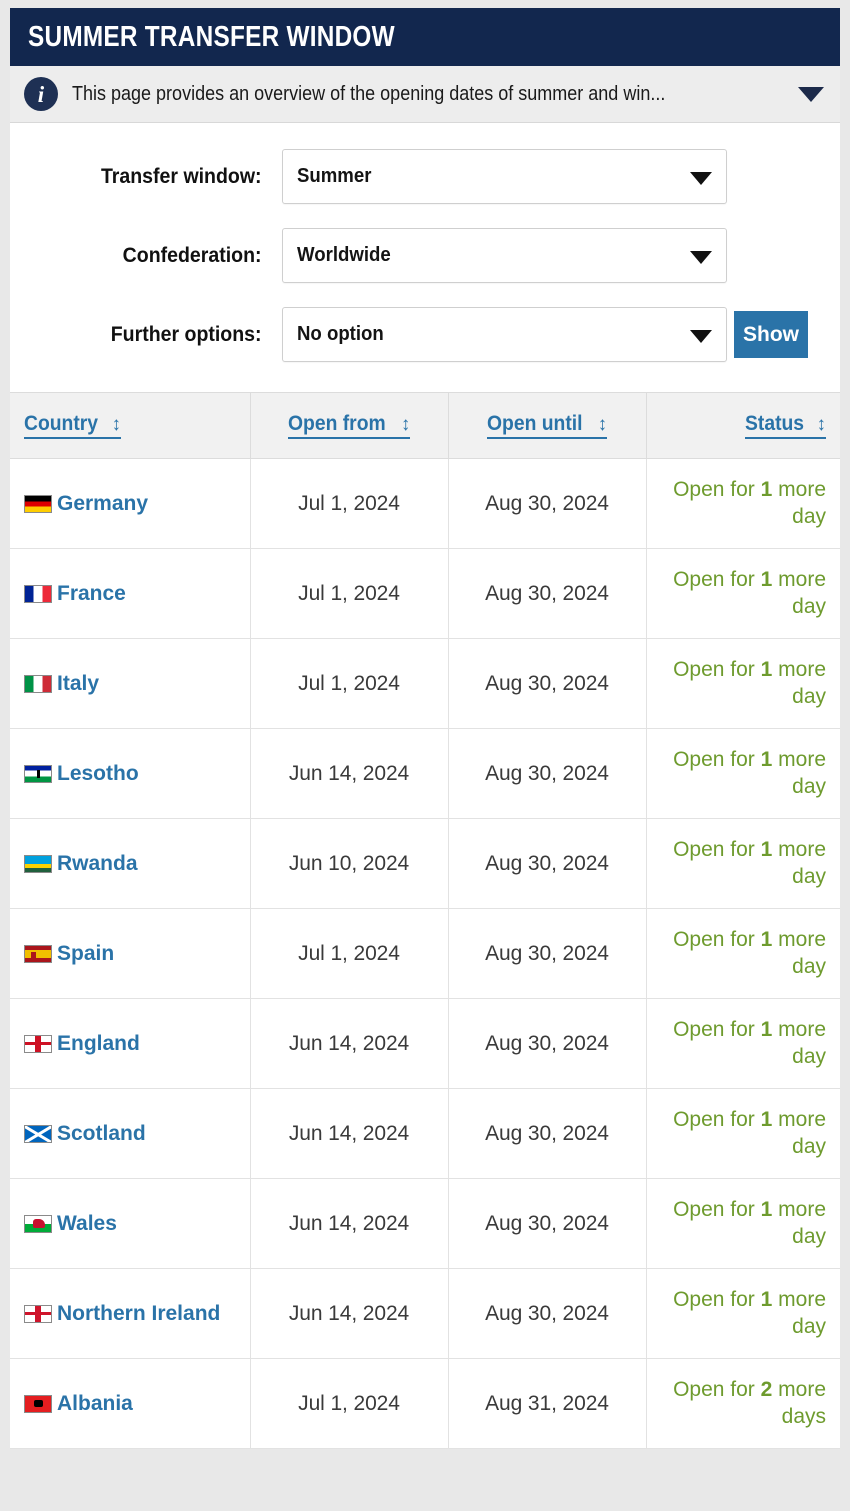 This screenshot has height=1511, width=850. Describe the element at coordinates (78, 683) in the screenshot. I see `country-link: Italy` at that location.